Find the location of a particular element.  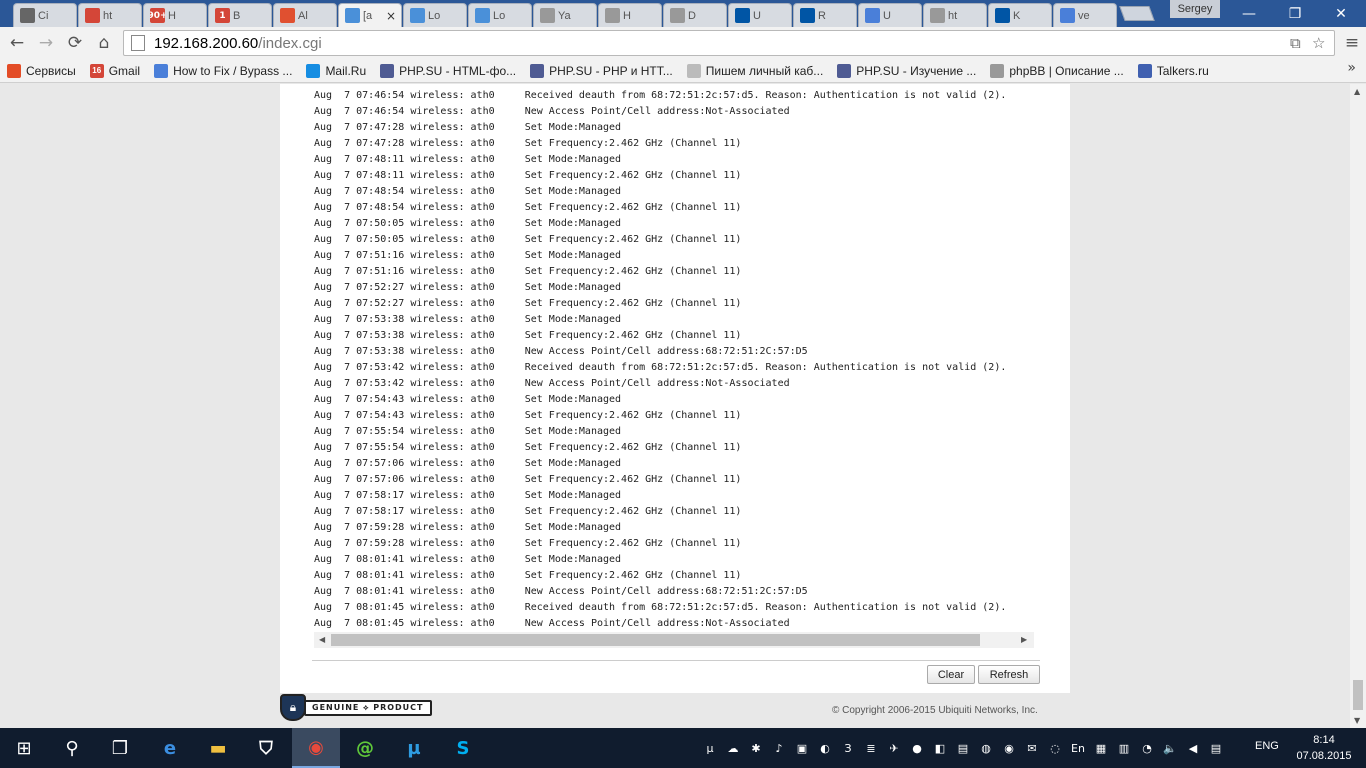

tab-9: H is located at coordinates (630, 15).